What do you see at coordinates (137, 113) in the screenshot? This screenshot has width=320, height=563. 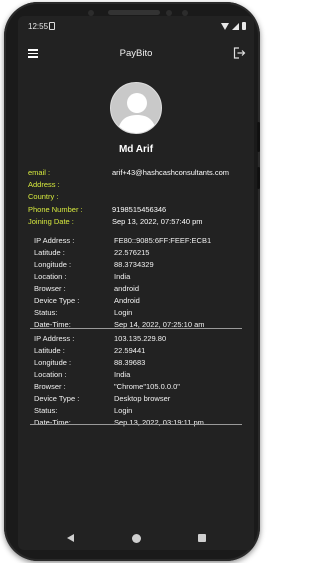 I see `user-silhouette-icon` at bounding box center [137, 113].